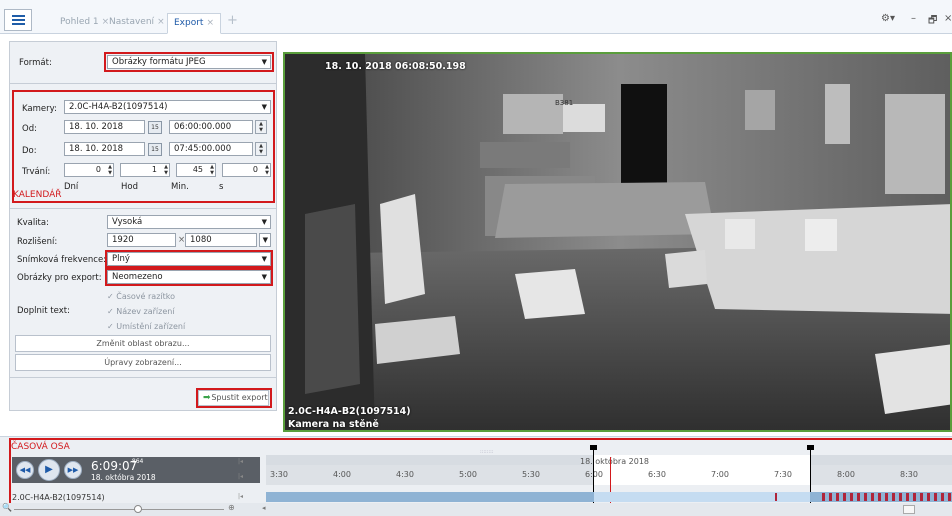  I want to click on drag-handle-icon: ::::::::, so click(486, 452).